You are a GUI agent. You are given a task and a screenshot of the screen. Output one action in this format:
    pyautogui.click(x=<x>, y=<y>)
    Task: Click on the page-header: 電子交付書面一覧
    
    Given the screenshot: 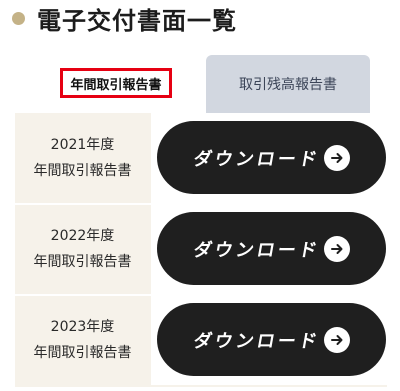 What is the action you would take?
    pyautogui.click(x=124, y=18)
    